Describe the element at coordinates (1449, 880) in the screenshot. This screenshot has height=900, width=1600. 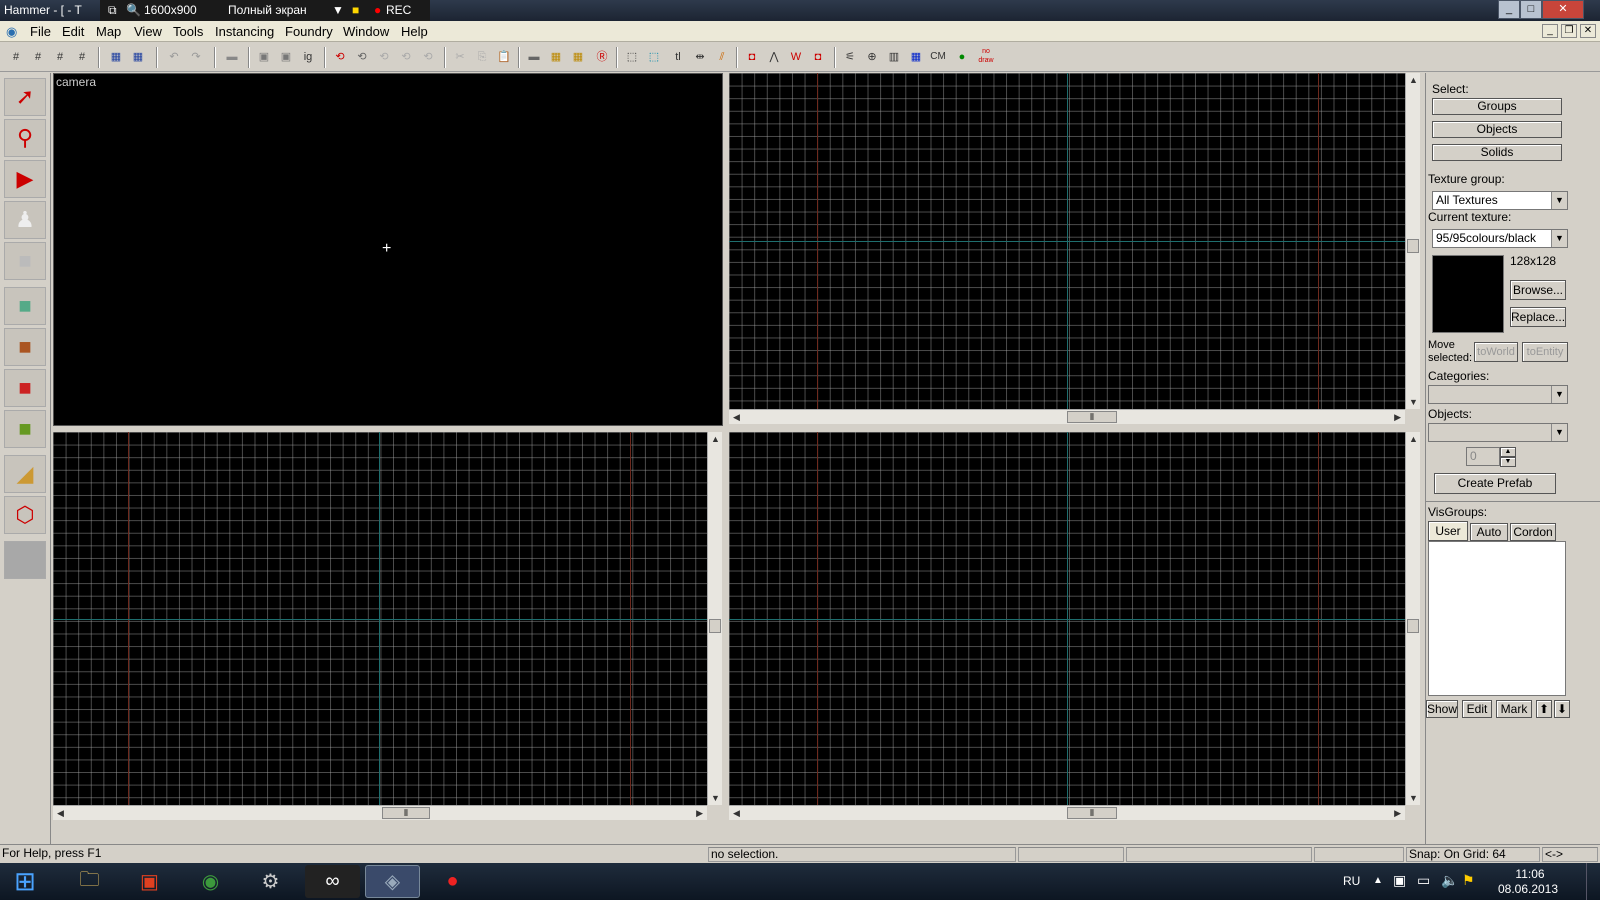
I see `volume-icon: 🔈` at that location.